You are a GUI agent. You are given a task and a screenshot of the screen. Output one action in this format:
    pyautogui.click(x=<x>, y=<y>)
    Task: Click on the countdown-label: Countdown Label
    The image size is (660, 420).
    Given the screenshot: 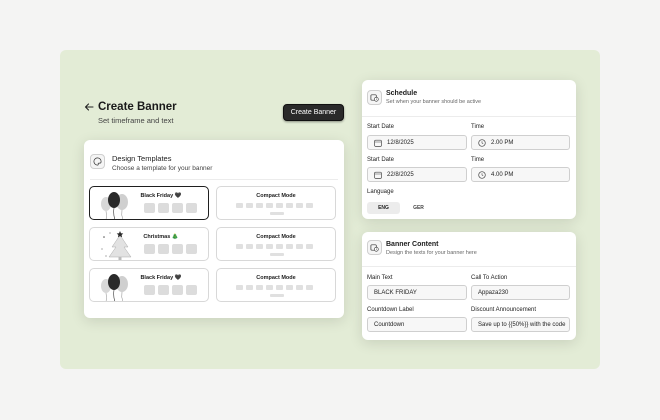 What is the action you would take?
    pyautogui.click(x=390, y=310)
    